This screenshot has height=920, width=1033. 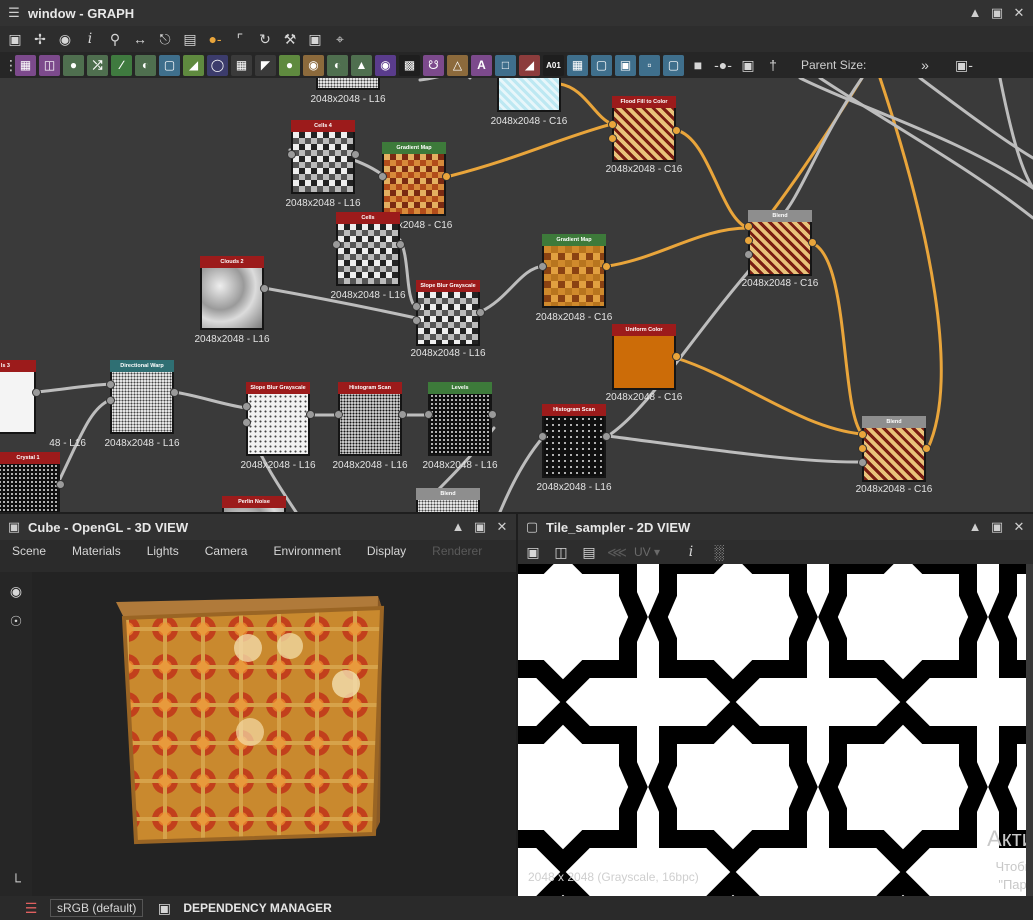 What do you see at coordinates (290, 39) in the screenshot?
I see `tools-icon: ⚒` at bounding box center [290, 39].